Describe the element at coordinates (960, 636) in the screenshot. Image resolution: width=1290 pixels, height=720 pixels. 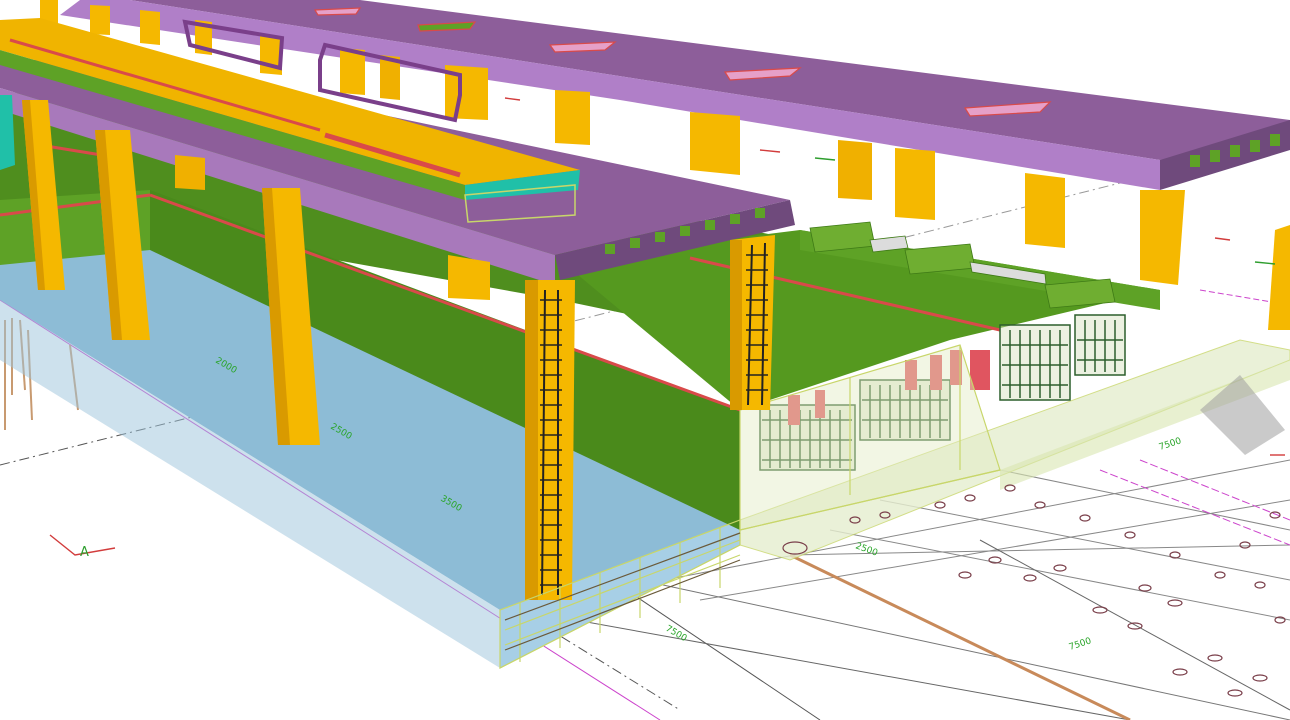
I see `drain-pipe` at that location.